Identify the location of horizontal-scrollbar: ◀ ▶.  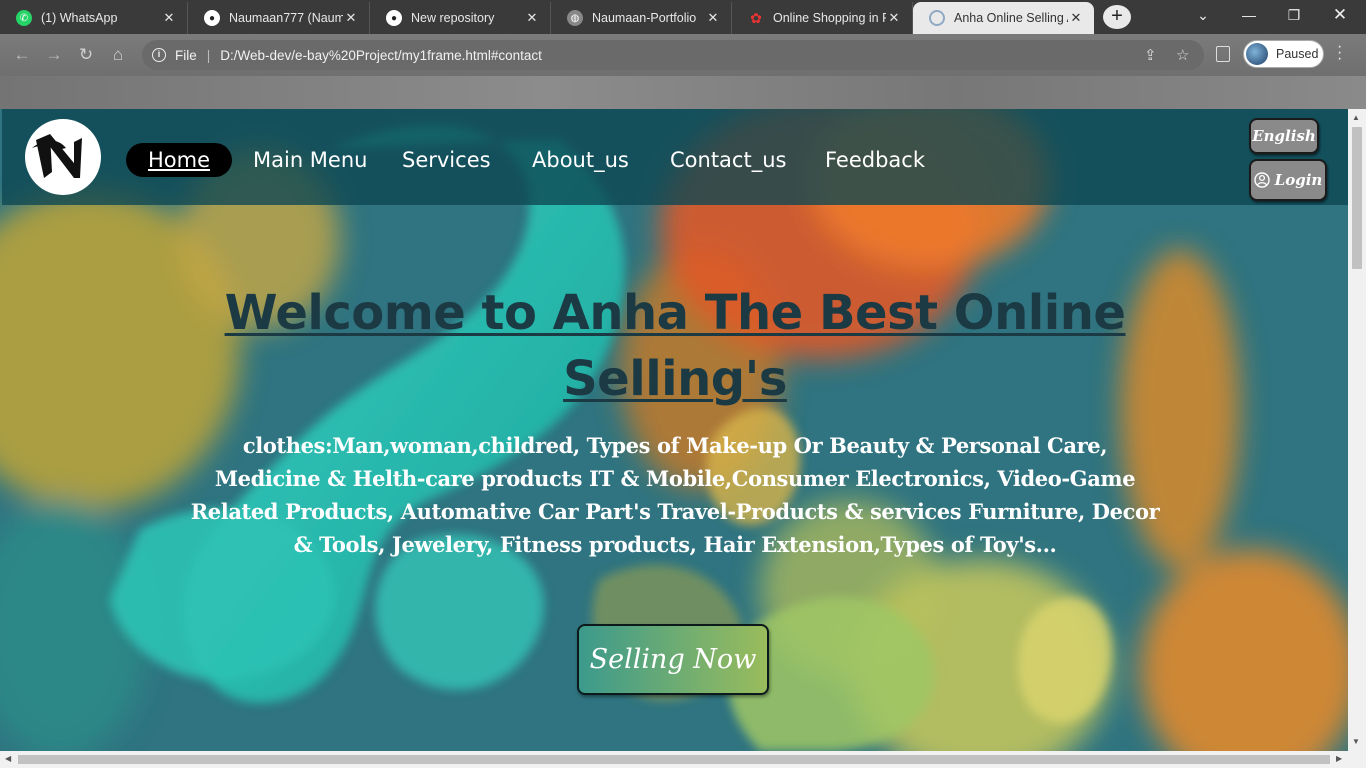
(683, 759).